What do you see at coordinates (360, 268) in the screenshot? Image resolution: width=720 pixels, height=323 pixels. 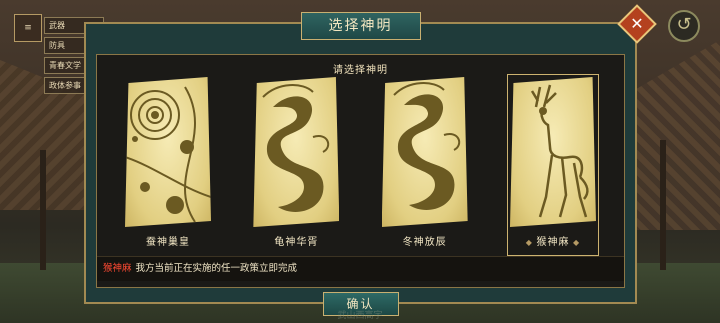 I see `deity-description: 猴神麻 我方当前正在实施的任一政策立即完成` at bounding box center [360, 268].